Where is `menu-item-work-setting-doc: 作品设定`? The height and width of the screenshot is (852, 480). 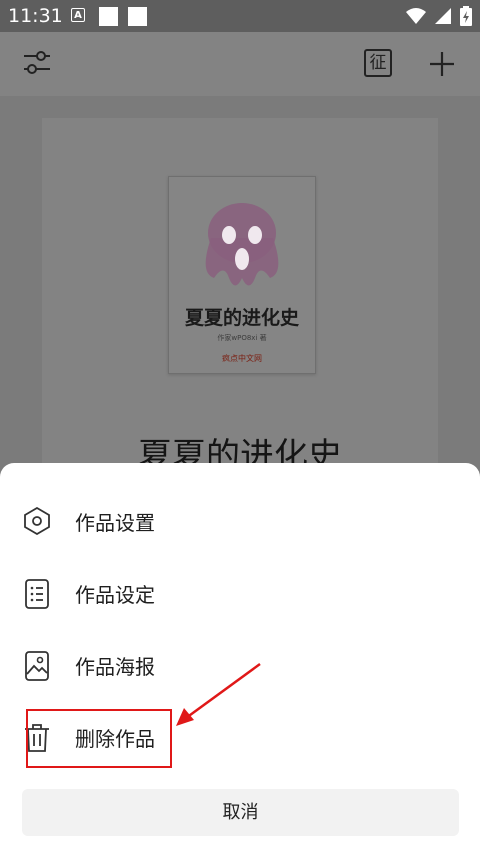
menu-item-work-setting-doc: 作品设定 is located at coordinates (240, 593).